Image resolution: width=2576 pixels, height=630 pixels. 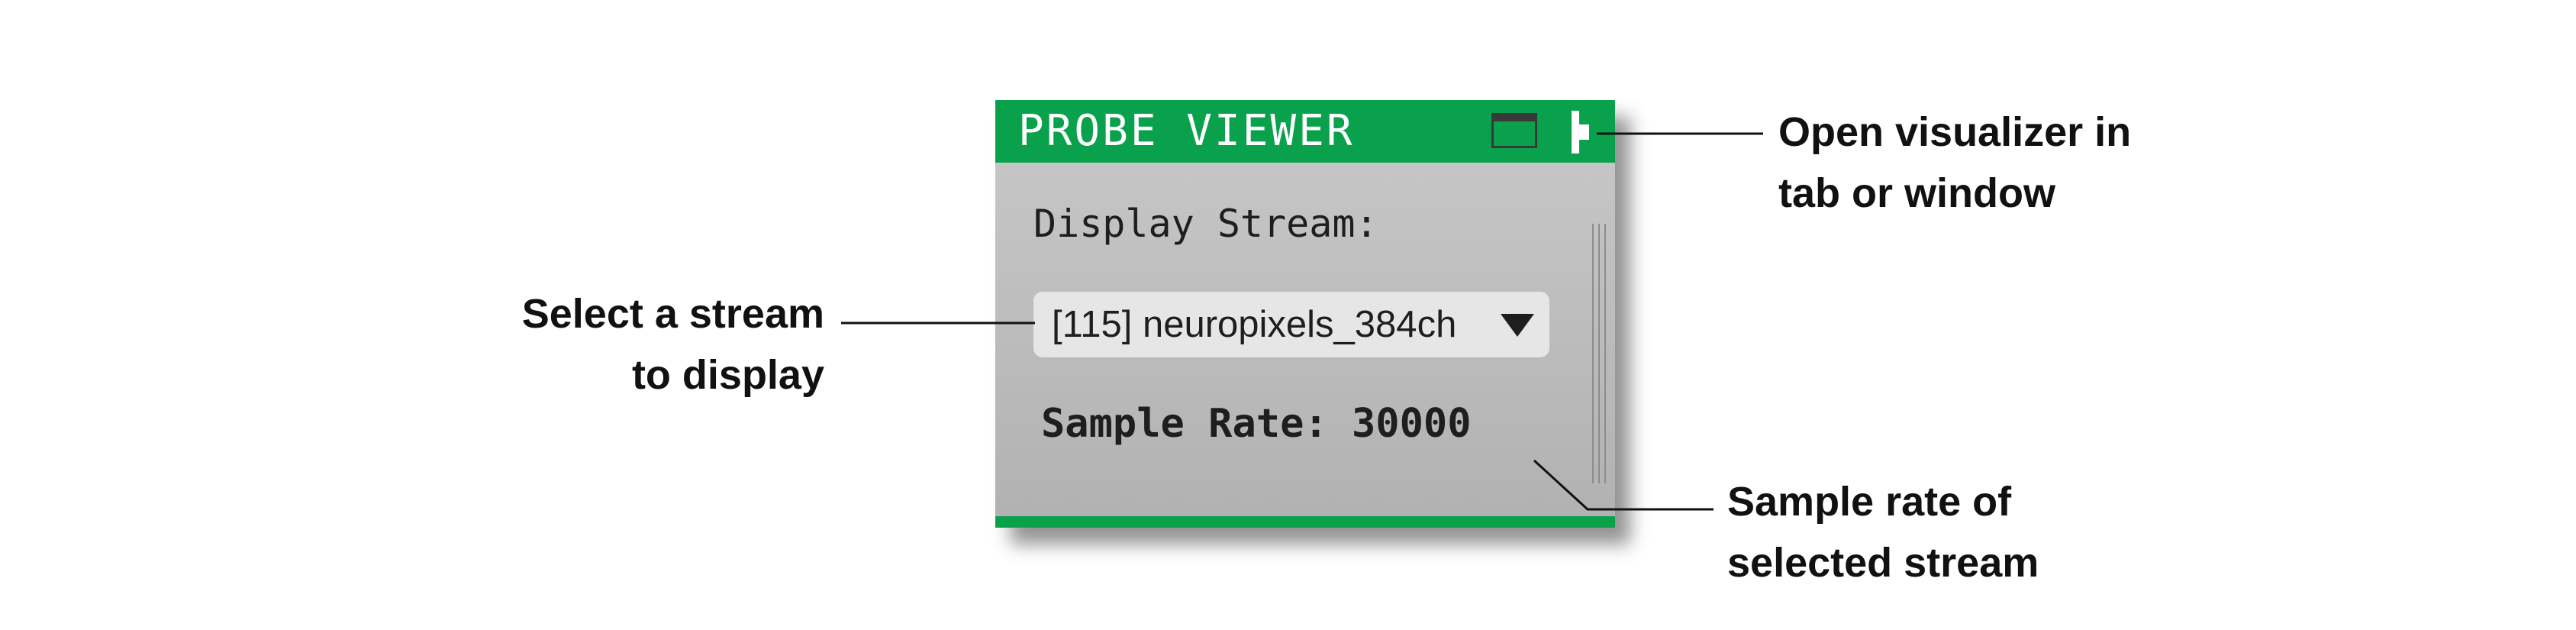 What do you see at coordinates (1955, 163) in the screenshot?
I see `annotation-open-visualizer: Open visualizer in tab or window` at bounding box center [1955, 163].